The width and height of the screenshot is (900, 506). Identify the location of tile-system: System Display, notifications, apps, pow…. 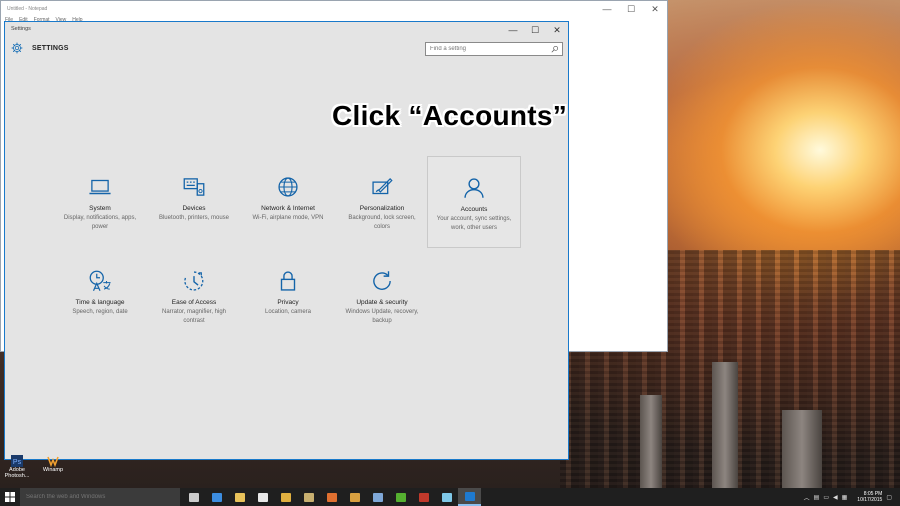
(100, 202).